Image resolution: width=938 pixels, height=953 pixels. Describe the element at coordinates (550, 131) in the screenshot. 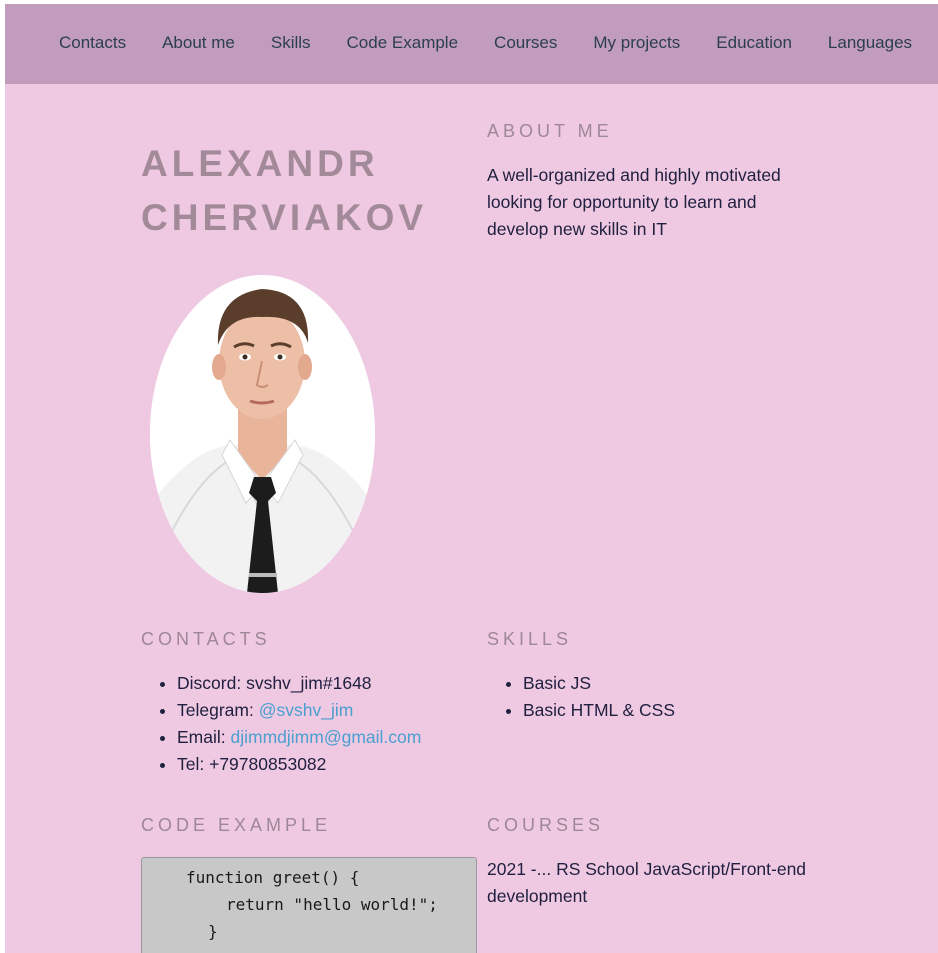

I see `about-heading: ABOUT ME` at that location.